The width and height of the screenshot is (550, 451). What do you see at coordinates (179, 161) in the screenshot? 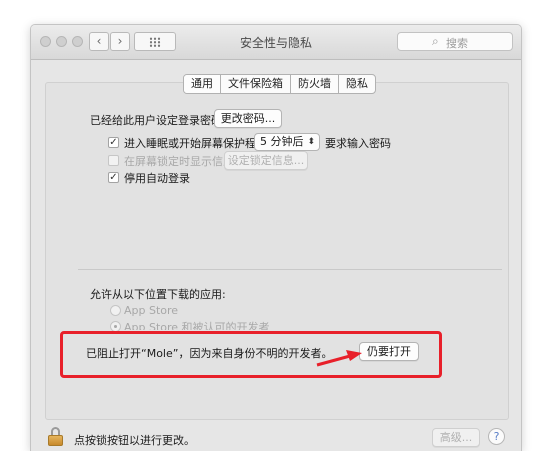
I see `show-message-label: 在屏幕锁定时显示信息` at bounding box center [179, 161].